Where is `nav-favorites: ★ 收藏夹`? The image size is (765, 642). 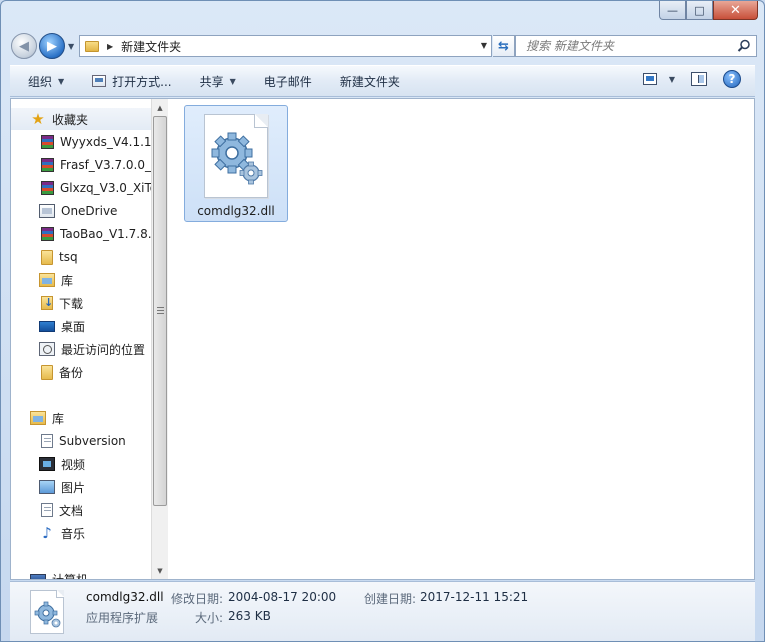 nav-favorites: ★ 收藏夹 is located at coordinates (81, 119).